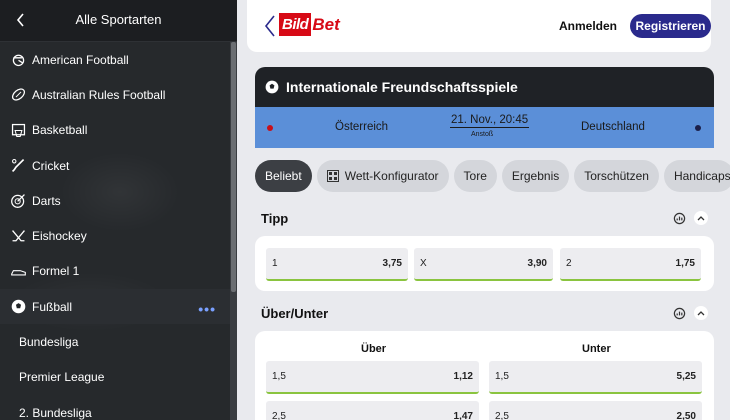 Image resolution: width=730 pixels, height=420 pixels. Describe the element at coordinates (588, 26) in the screenshot. I see `login-button: Anmelden` at that location.